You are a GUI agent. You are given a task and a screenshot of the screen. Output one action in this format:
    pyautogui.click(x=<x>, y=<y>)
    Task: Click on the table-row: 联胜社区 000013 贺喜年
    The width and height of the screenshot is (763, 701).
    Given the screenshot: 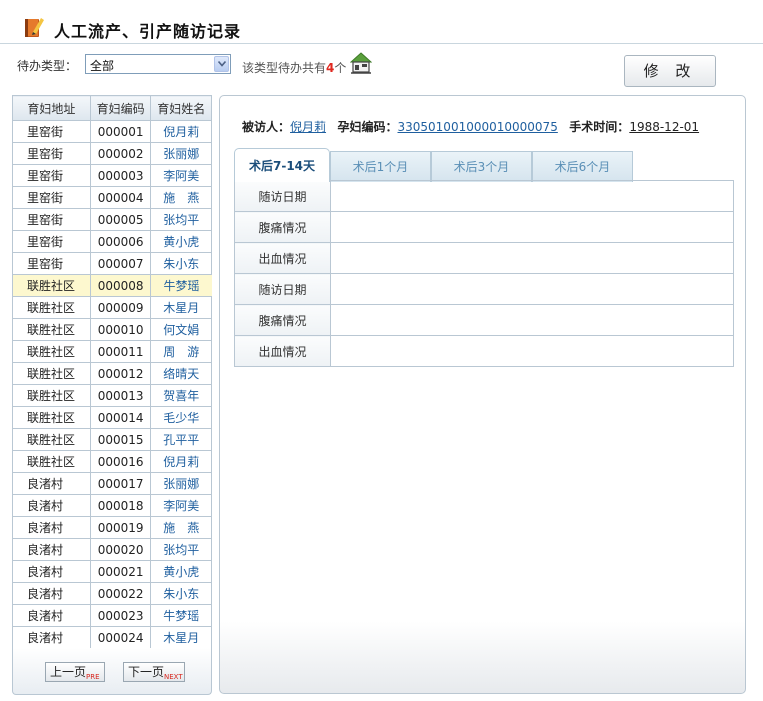 What is the action you would take?
    pyautogui.click(x=112, y=395)
    